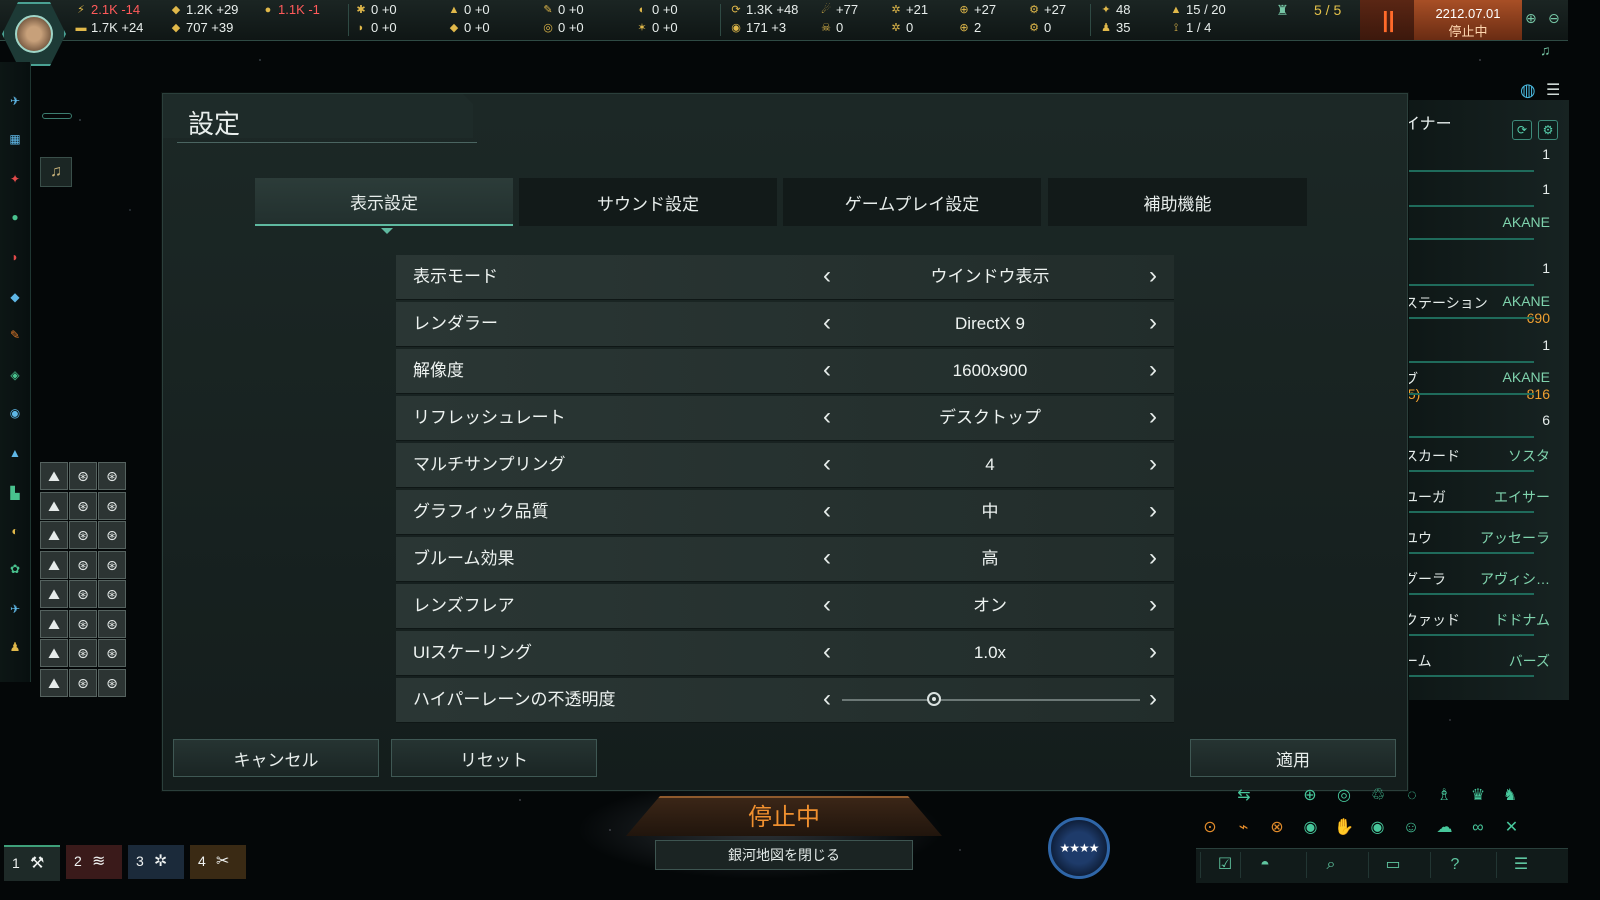 The image size is (1600, 900). What do you see at coordinates (15, 298) in the screenshot?
I see `fleets-icon: ◆` at bounding box center [15, 298].